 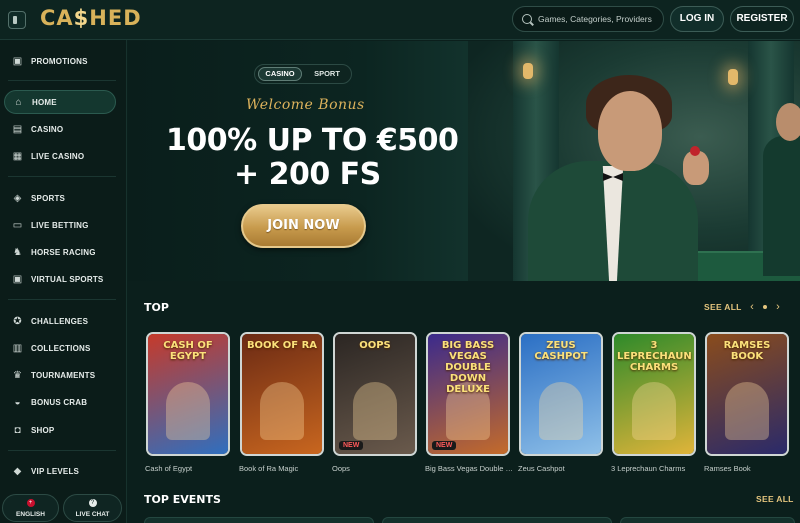 What do you see at coordinates (778, 307) in the screenshot?
I see `arrow-right-icon: ›` at bounding box center [778, 307].